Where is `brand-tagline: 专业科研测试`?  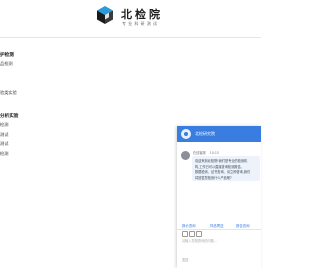
brand-tagline: 专业科研测试 is located at coordinates (141, 23).